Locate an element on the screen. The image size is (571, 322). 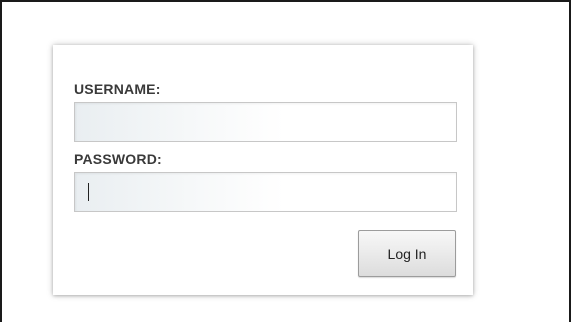
password-input is located at coordinates (265, 192).